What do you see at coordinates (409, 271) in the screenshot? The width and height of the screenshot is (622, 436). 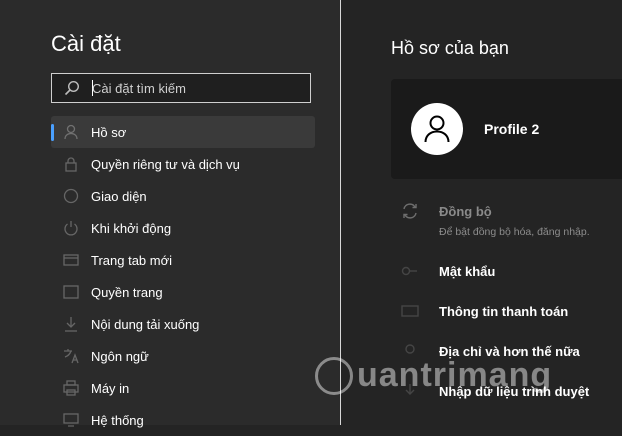 I see `key-icon` at bounding box center [409, 271].